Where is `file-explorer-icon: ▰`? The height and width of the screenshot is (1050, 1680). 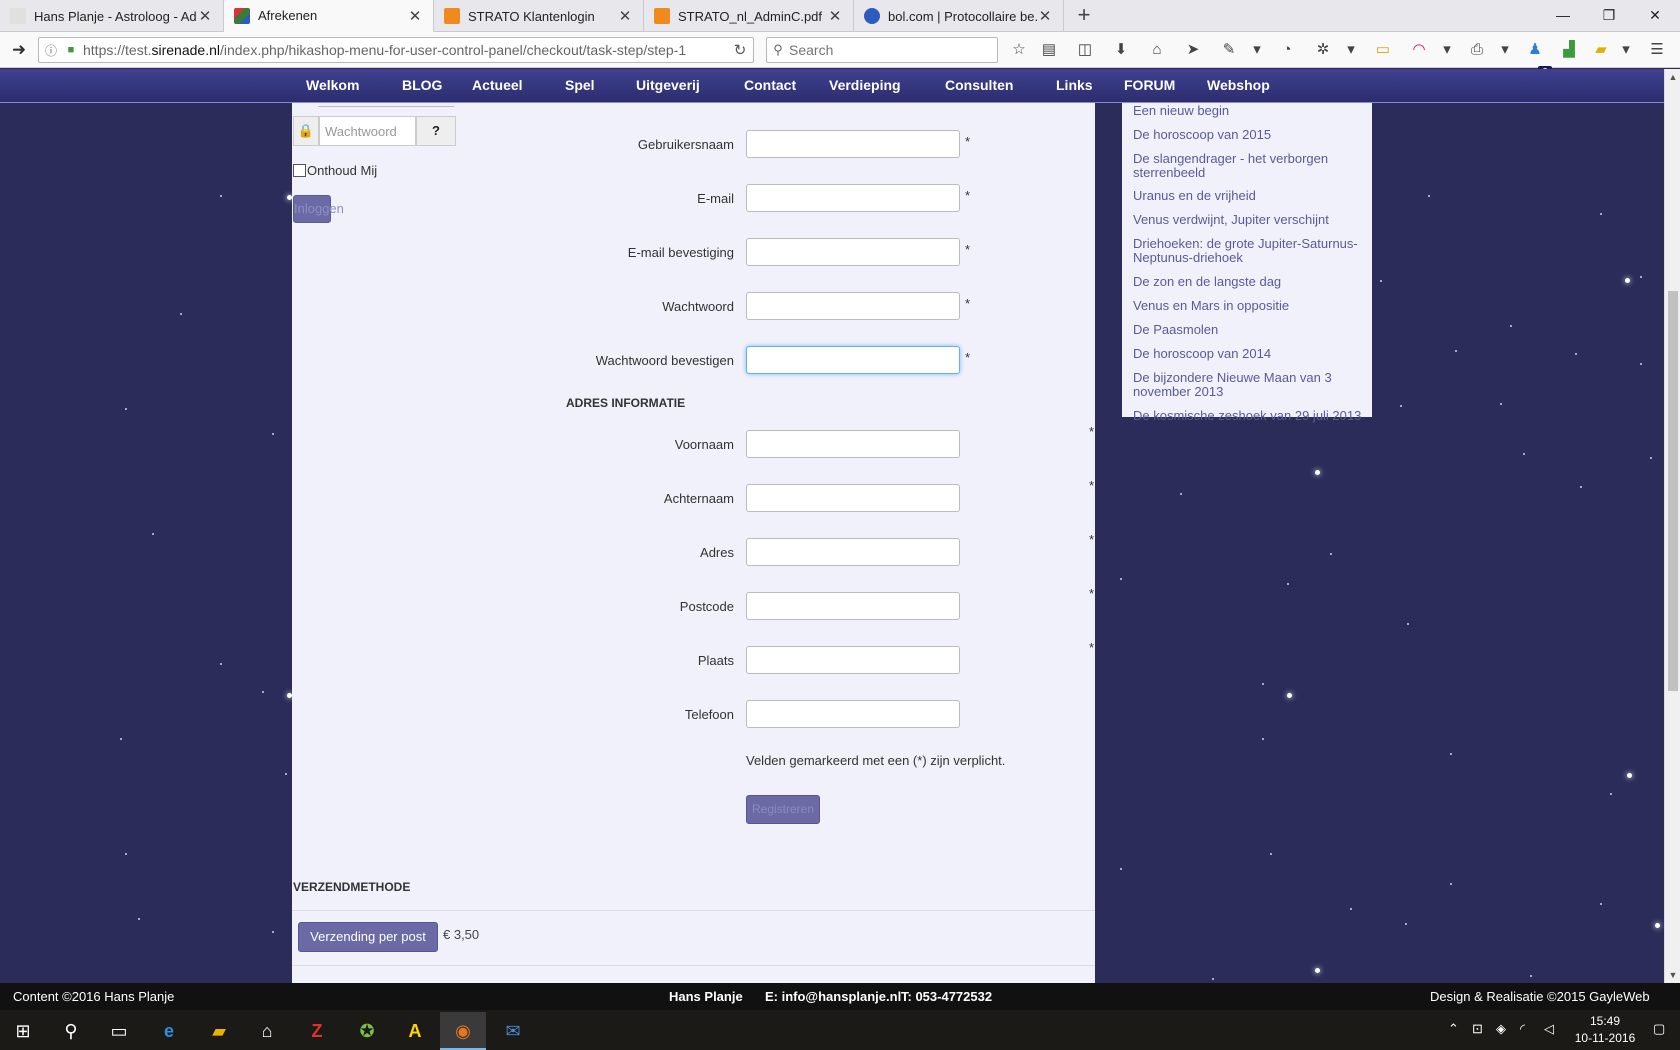
file-explorer-icon: ▰ is located at coordinates (219, 1031).